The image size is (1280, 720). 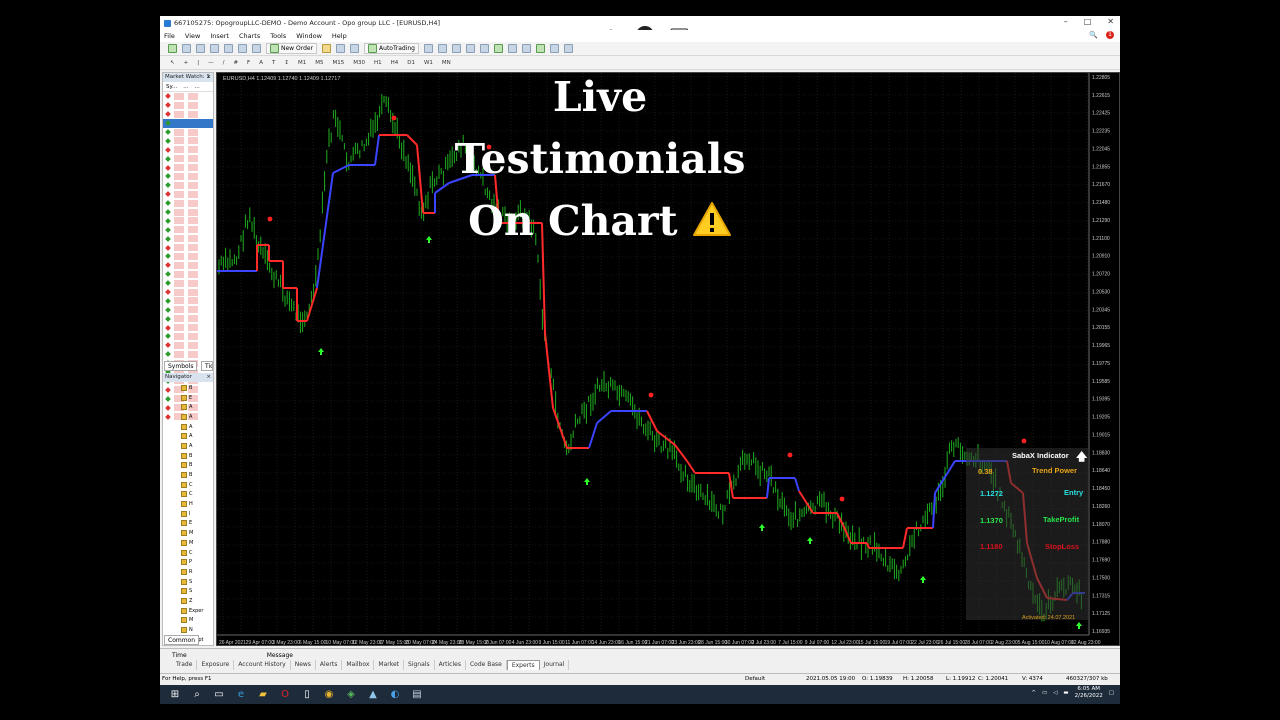 What do you see at coordinates (303, 665) in the screenshot?
I see `terminal-tab: News` at bounding box center [303, 665].